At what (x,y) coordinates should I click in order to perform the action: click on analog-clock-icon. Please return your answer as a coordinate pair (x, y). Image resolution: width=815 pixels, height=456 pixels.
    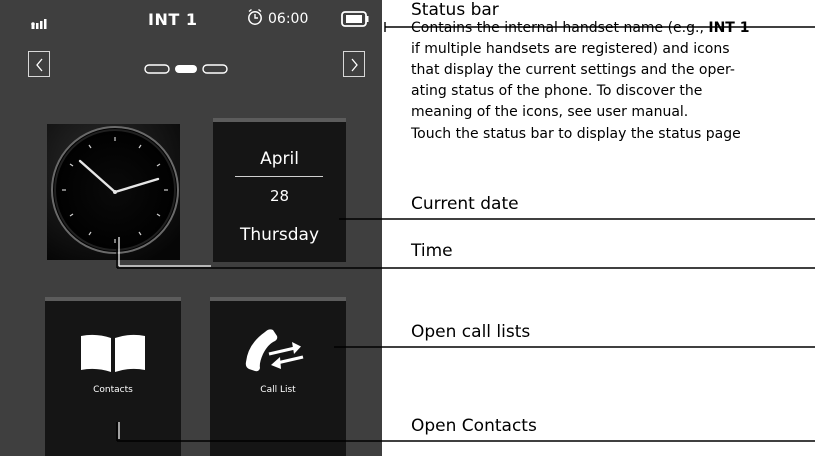
    Looking at the image, I should click on (113, 192).